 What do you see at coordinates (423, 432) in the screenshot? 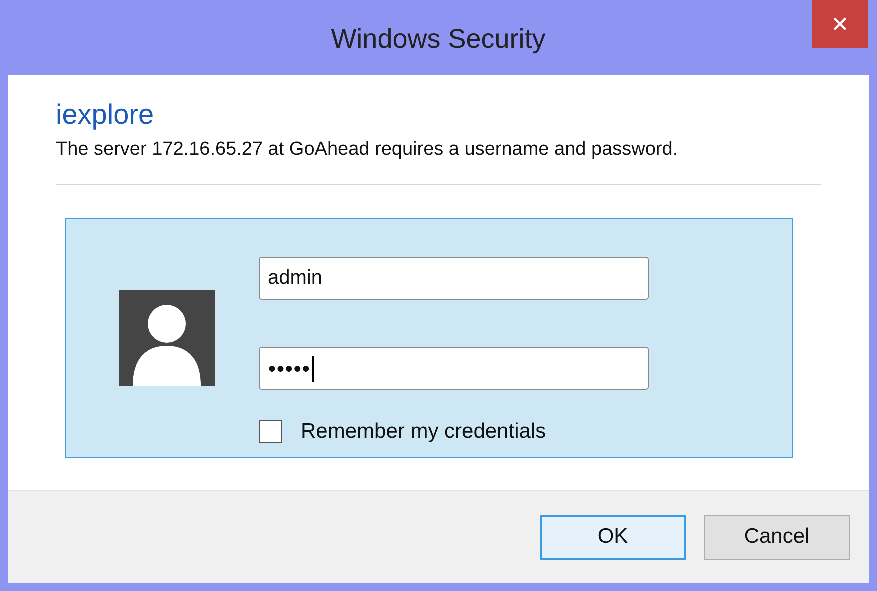
I see `remember-label: Remember my credentials` at bounding box center [423, 432].